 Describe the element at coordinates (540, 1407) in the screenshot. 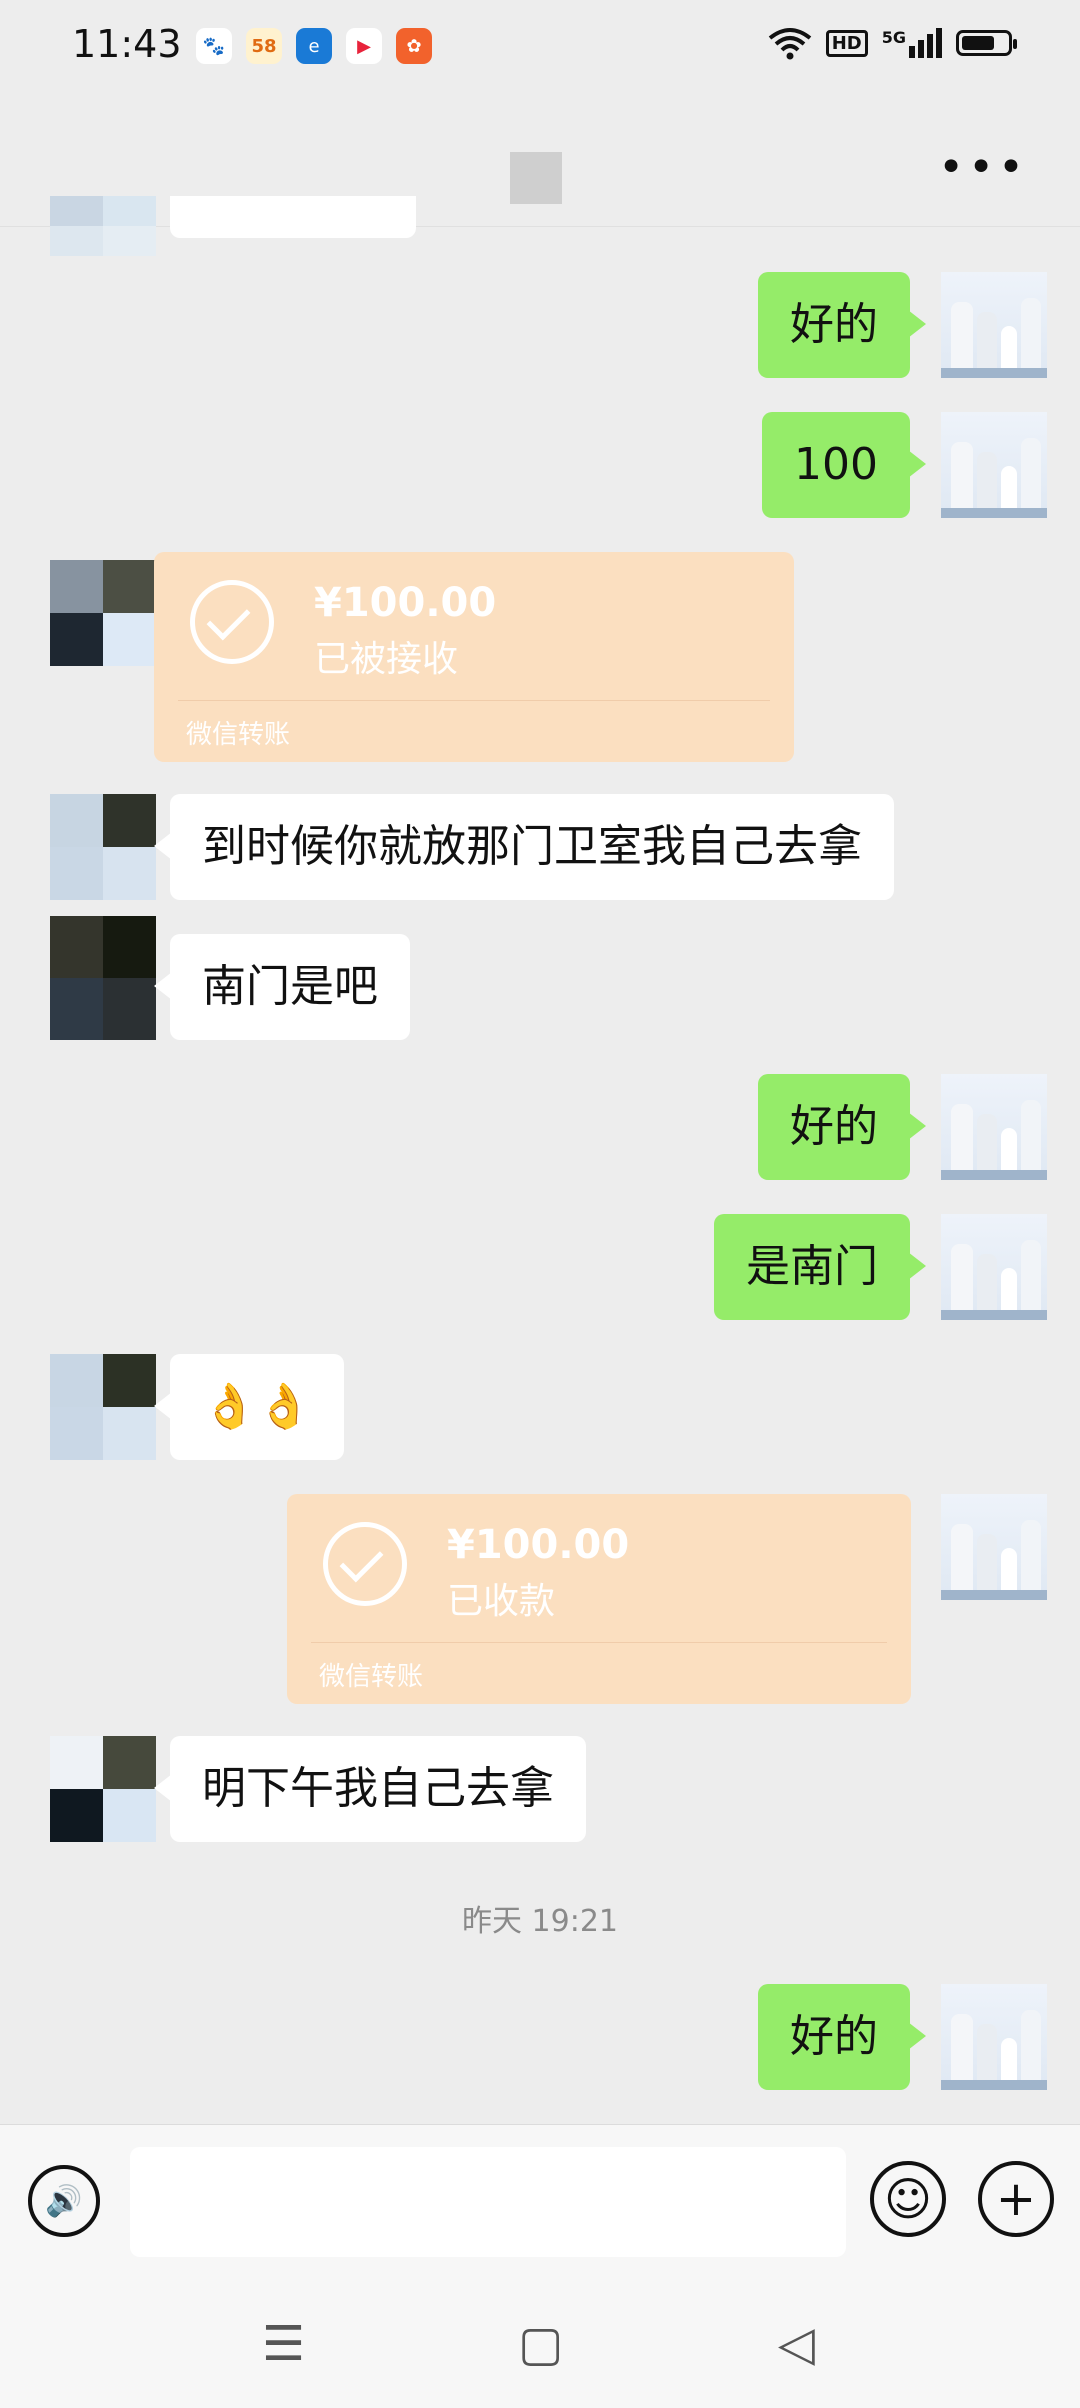

I see `message-row: 👌👌` at that location.